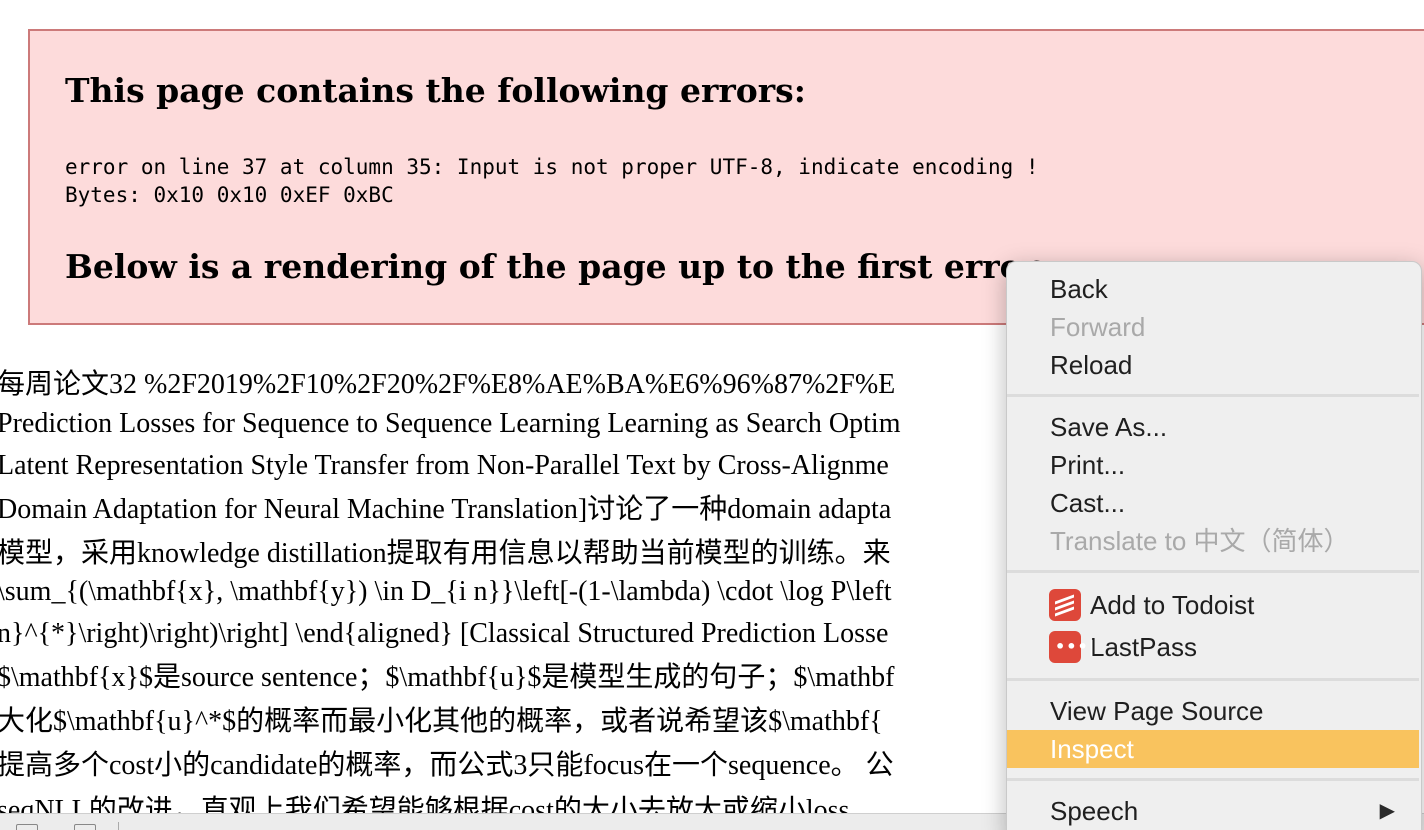 Image resolution: width=1424 pixels, height=830 pixels. I want to click on error-title: This page contains the following errors:, so click(435, 90).